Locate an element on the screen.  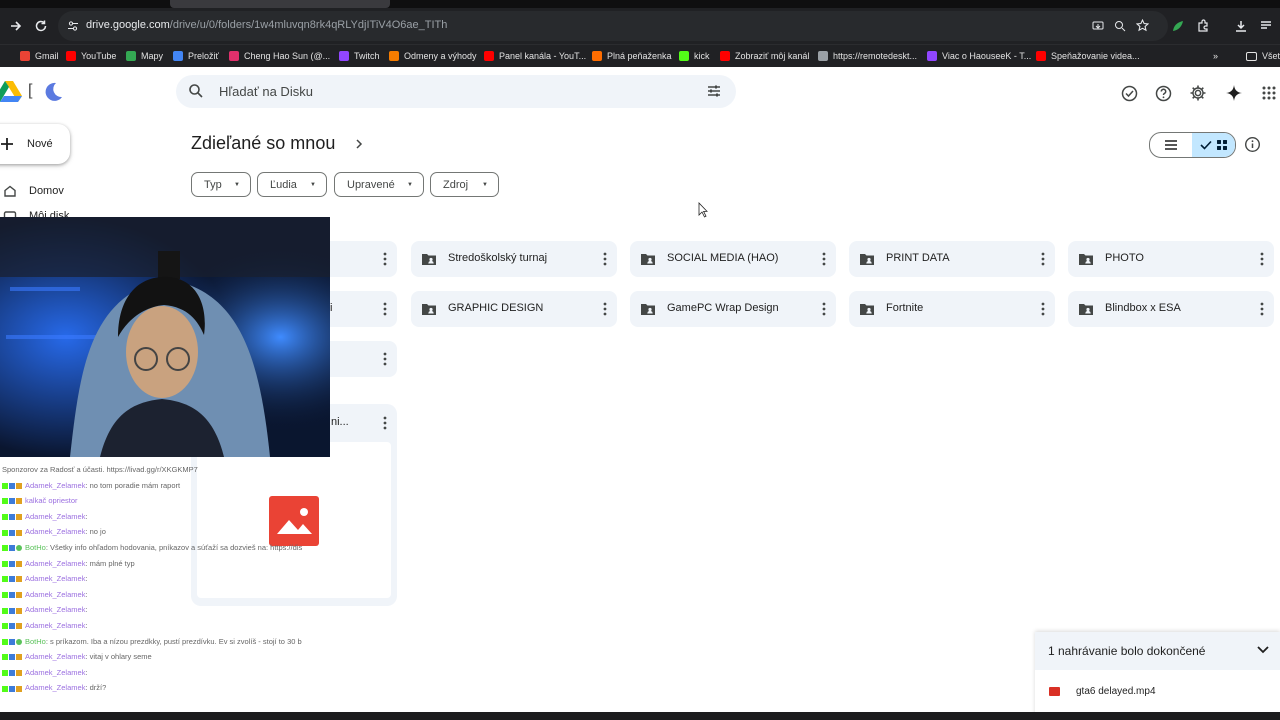
search-icon is located at coordinates (196, 91).